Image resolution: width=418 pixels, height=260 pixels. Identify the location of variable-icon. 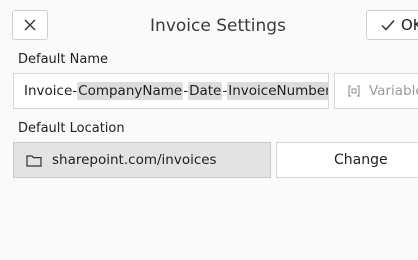
(354, 91).